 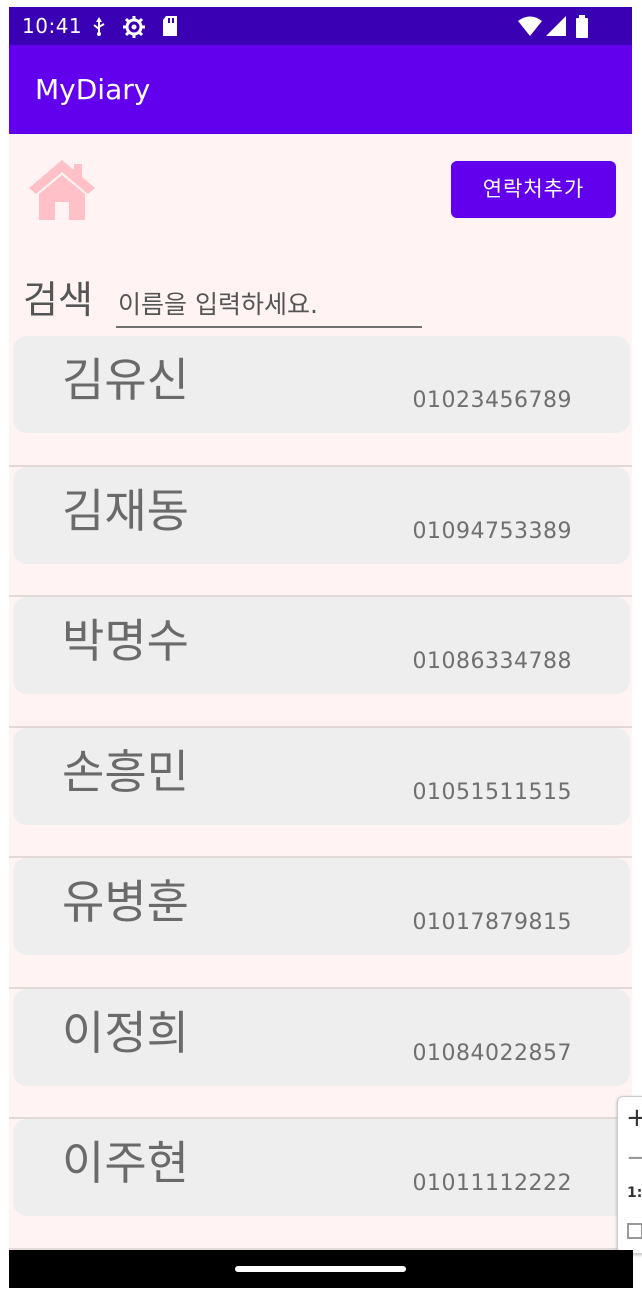 What do you see at coordinates (634, 1118) in the screenshot?
I see `zoom-in-icon: +` at bounding box center [634, 1118].